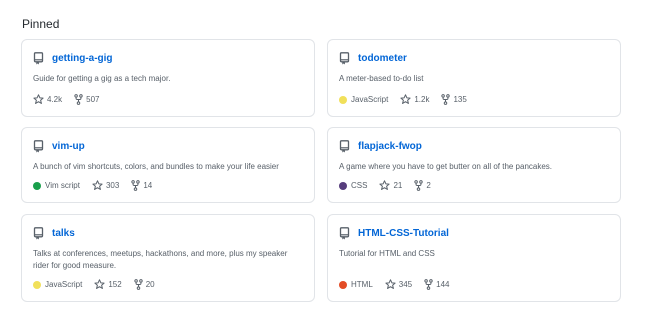 The height and width of the screenshot is (326, 648). What do you see at coordinates (55, 99) in the screenshot?
I see `stars-count: 4.2k` at bounding box center [55, 99].